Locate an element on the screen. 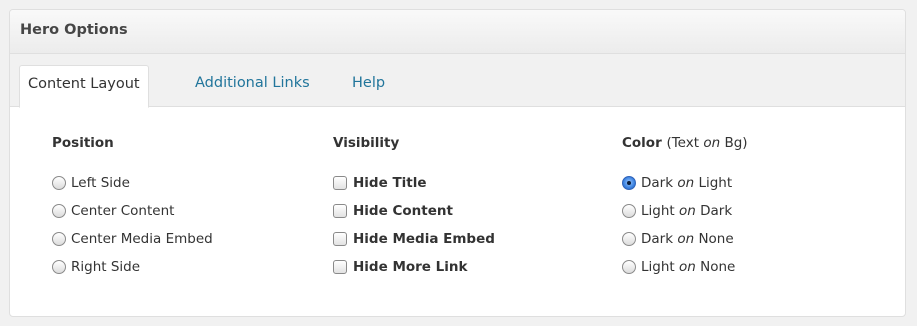 The image size is (917, 326). option-label: Center Media Embed is located at coordinates (142, 239).